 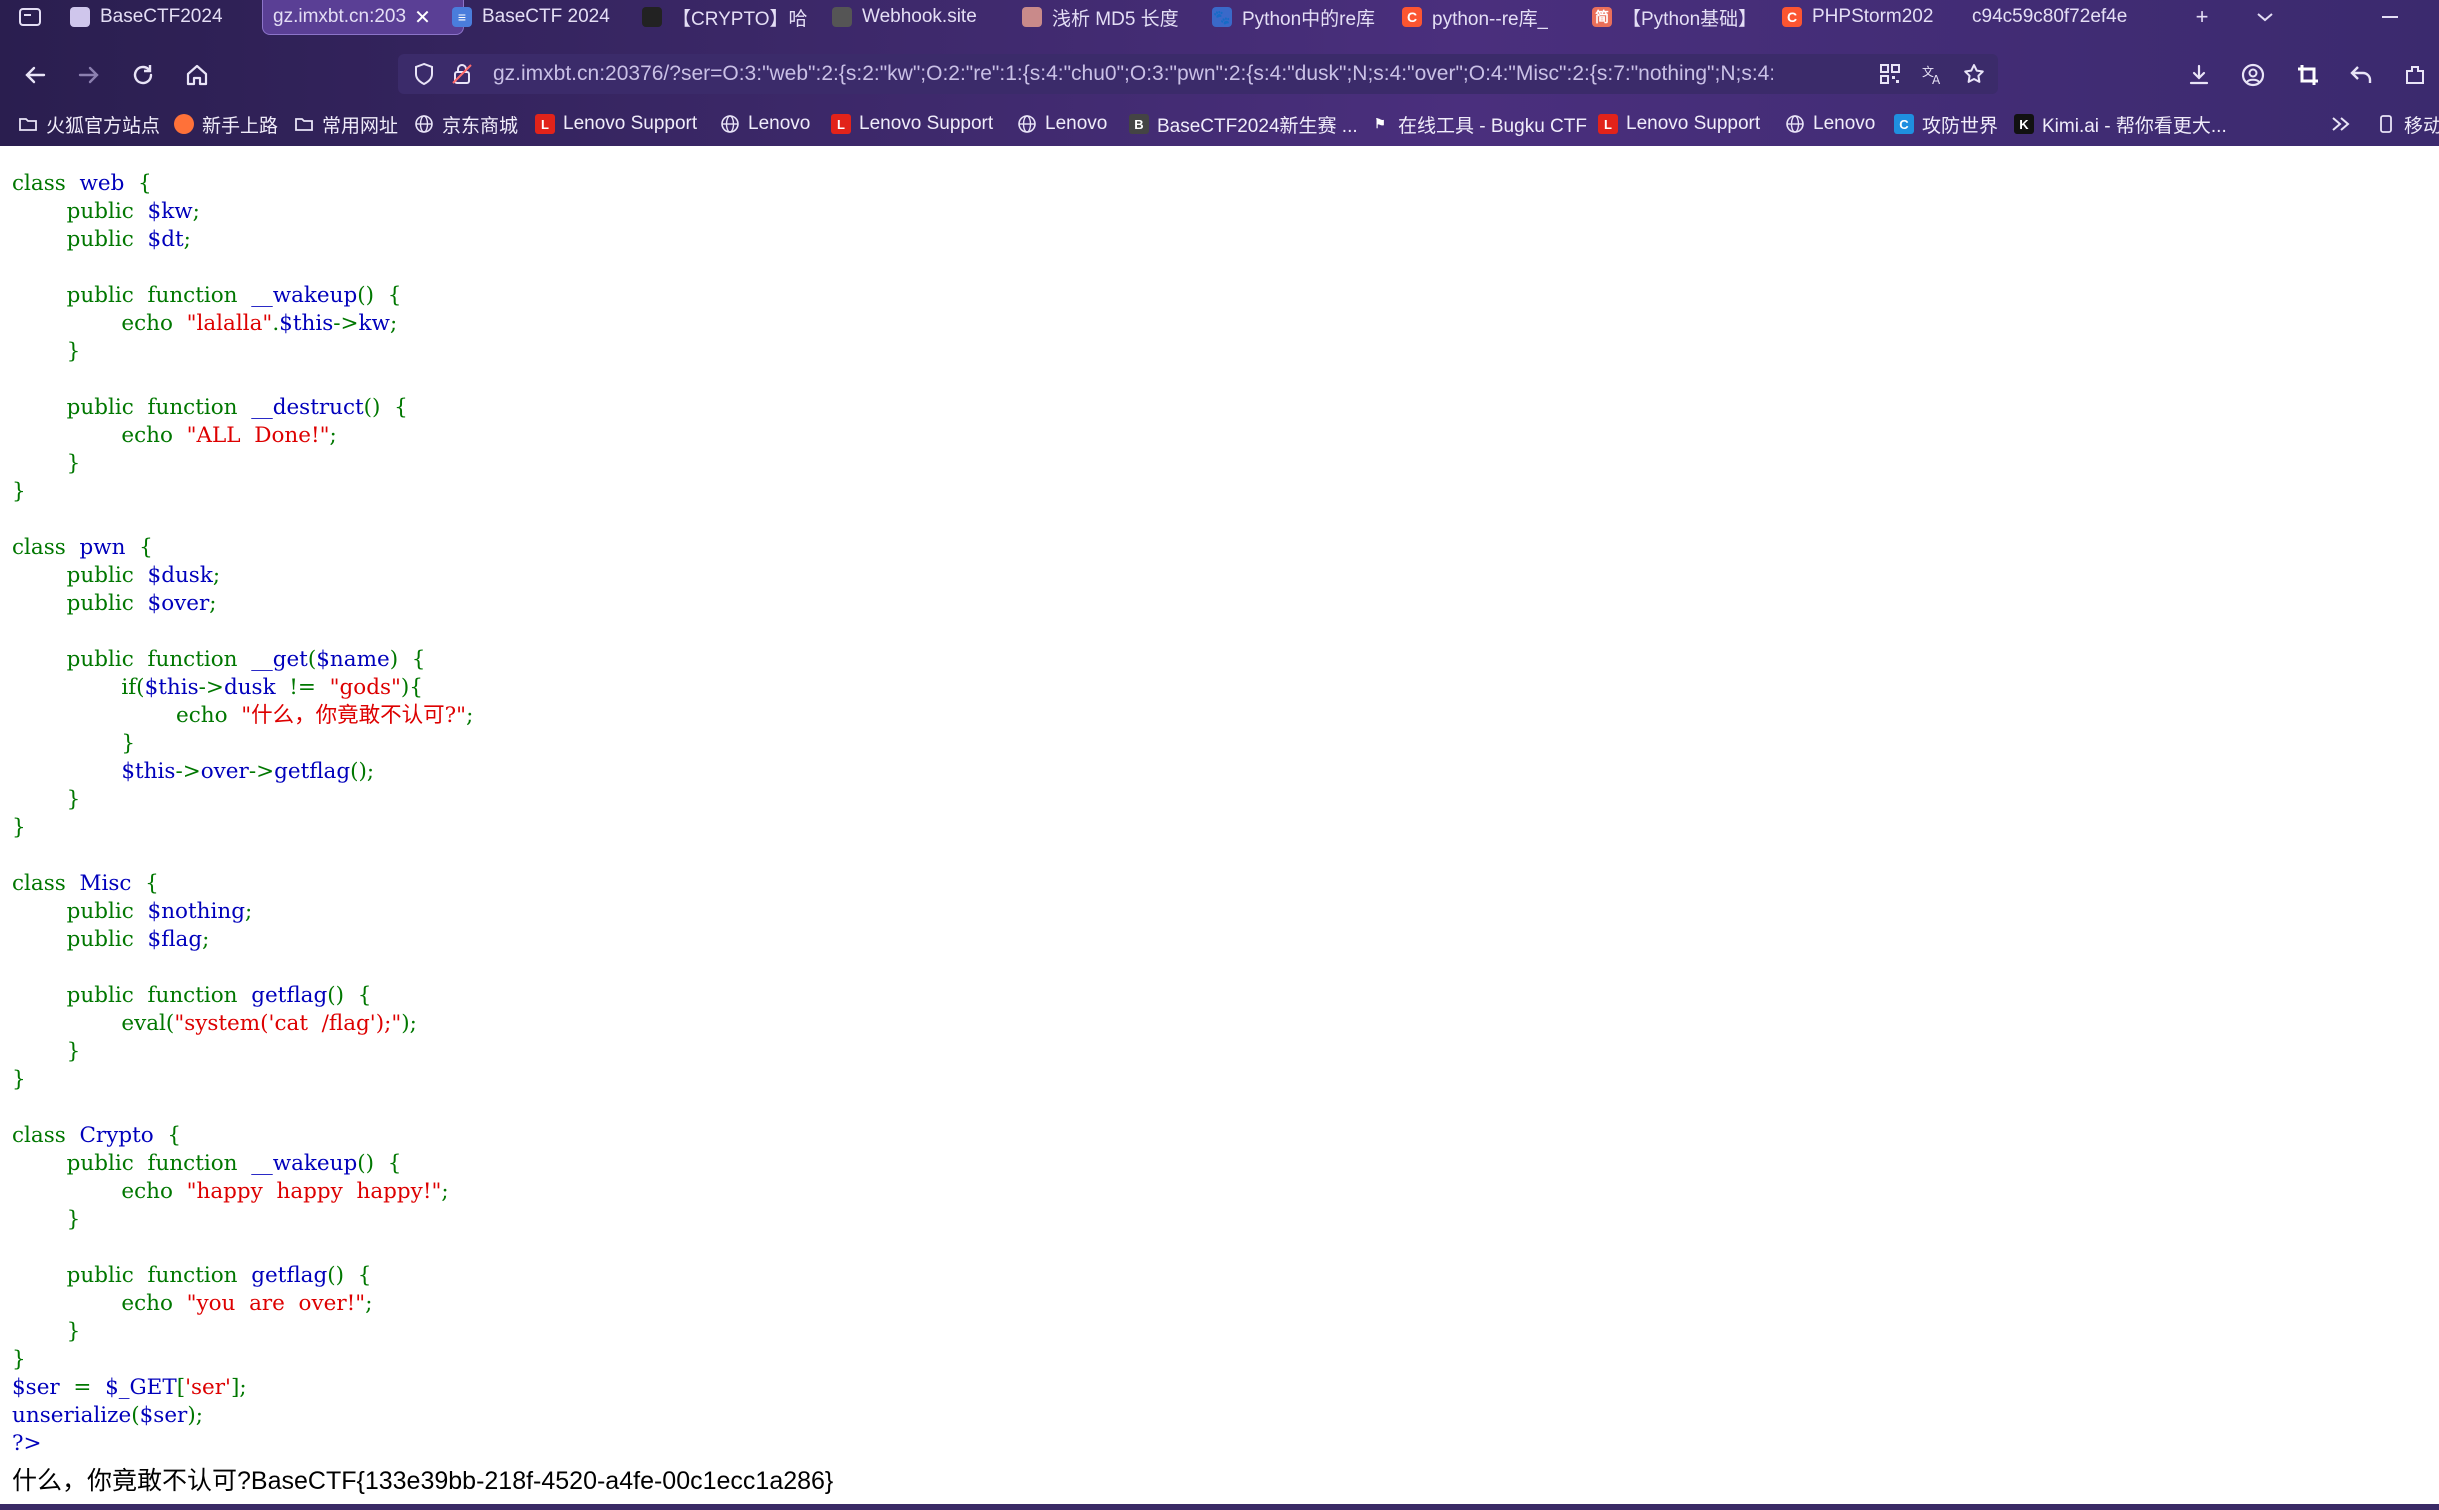 What do you see at coordinates (466, 124) in the screenshot?
I see `bookmark-item: 京东商城` at bounding box center [466, 124].